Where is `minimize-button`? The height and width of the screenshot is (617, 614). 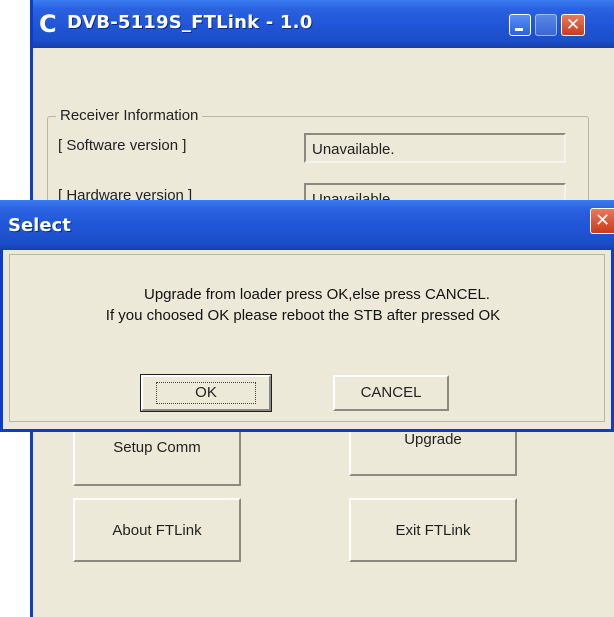
minimize-button is located at coordinates (520, 25).